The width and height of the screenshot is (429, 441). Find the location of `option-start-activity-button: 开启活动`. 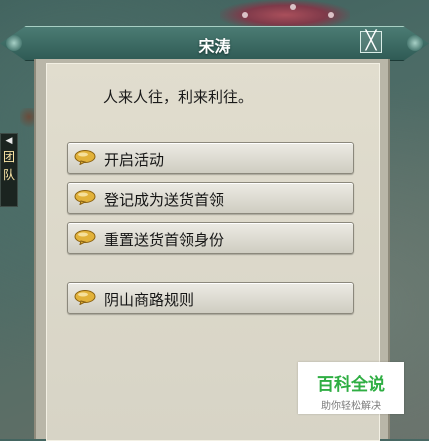

option-start-activity-button: 开启活动 is located at coordinates (210, 158).